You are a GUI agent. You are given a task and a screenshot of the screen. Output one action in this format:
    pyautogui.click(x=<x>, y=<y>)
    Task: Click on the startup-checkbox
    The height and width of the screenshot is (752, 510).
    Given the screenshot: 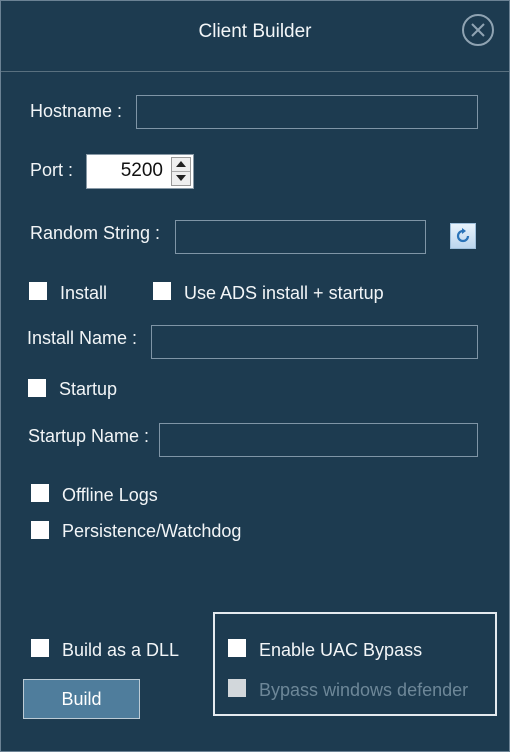 What is the action you would take?
    pyautogui.click(x=37, y=388)
    